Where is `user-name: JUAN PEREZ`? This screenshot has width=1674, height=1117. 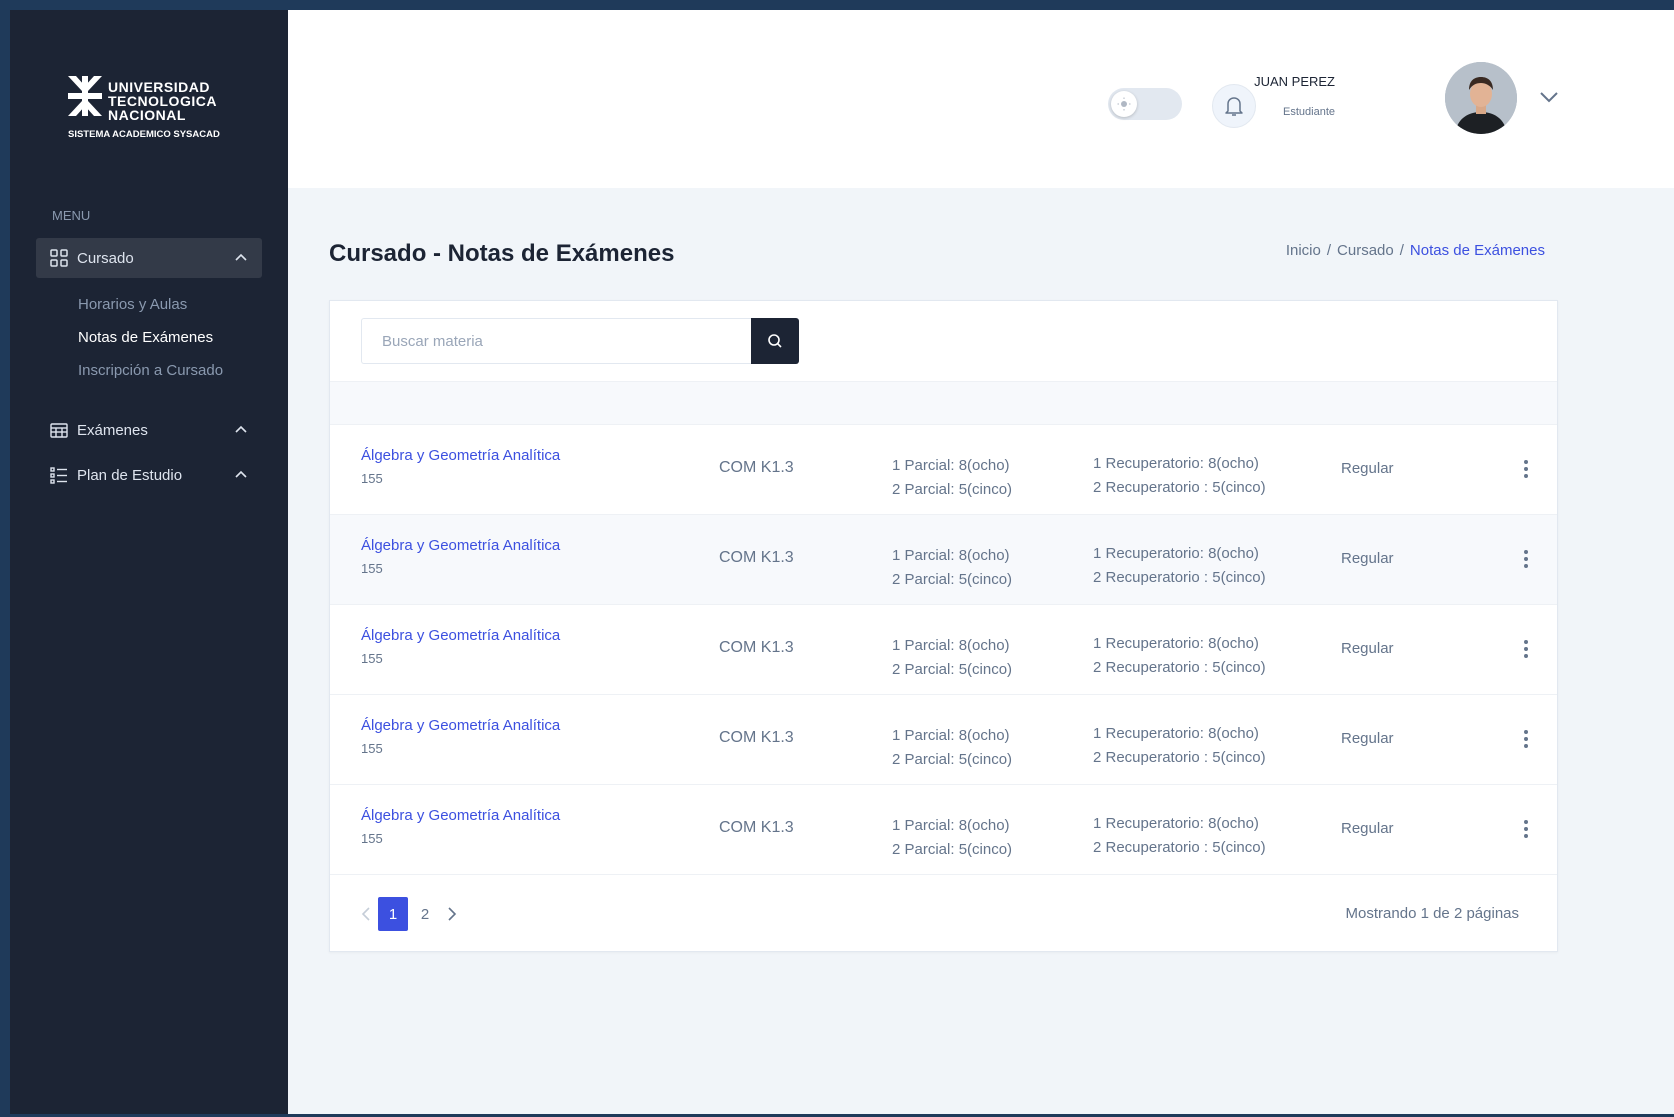
user-name: JUAN PEREZ is located at coordinates (1294, 81).